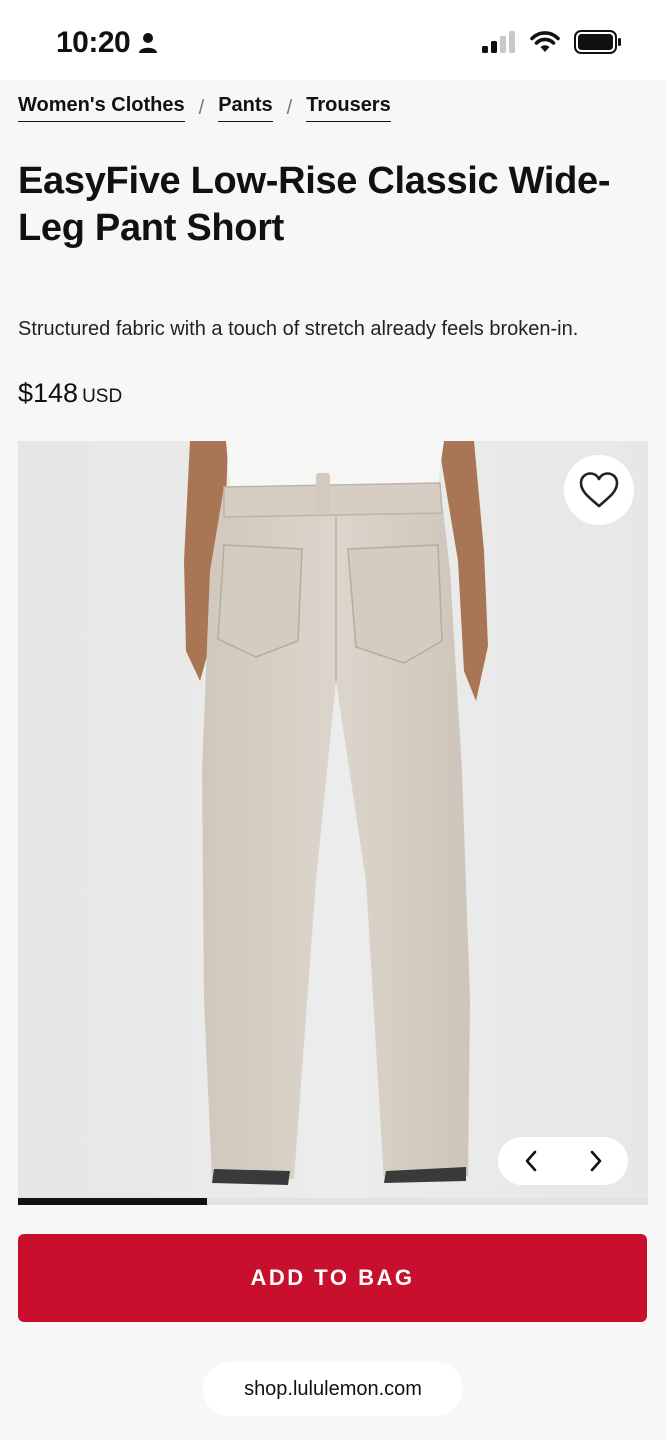 The width and height of the screenshot is (666, 1440). What do you see at coordinates (333, 1201) in the screenshot?
I see `gallery-progress` at bounding box center [333, 1201].